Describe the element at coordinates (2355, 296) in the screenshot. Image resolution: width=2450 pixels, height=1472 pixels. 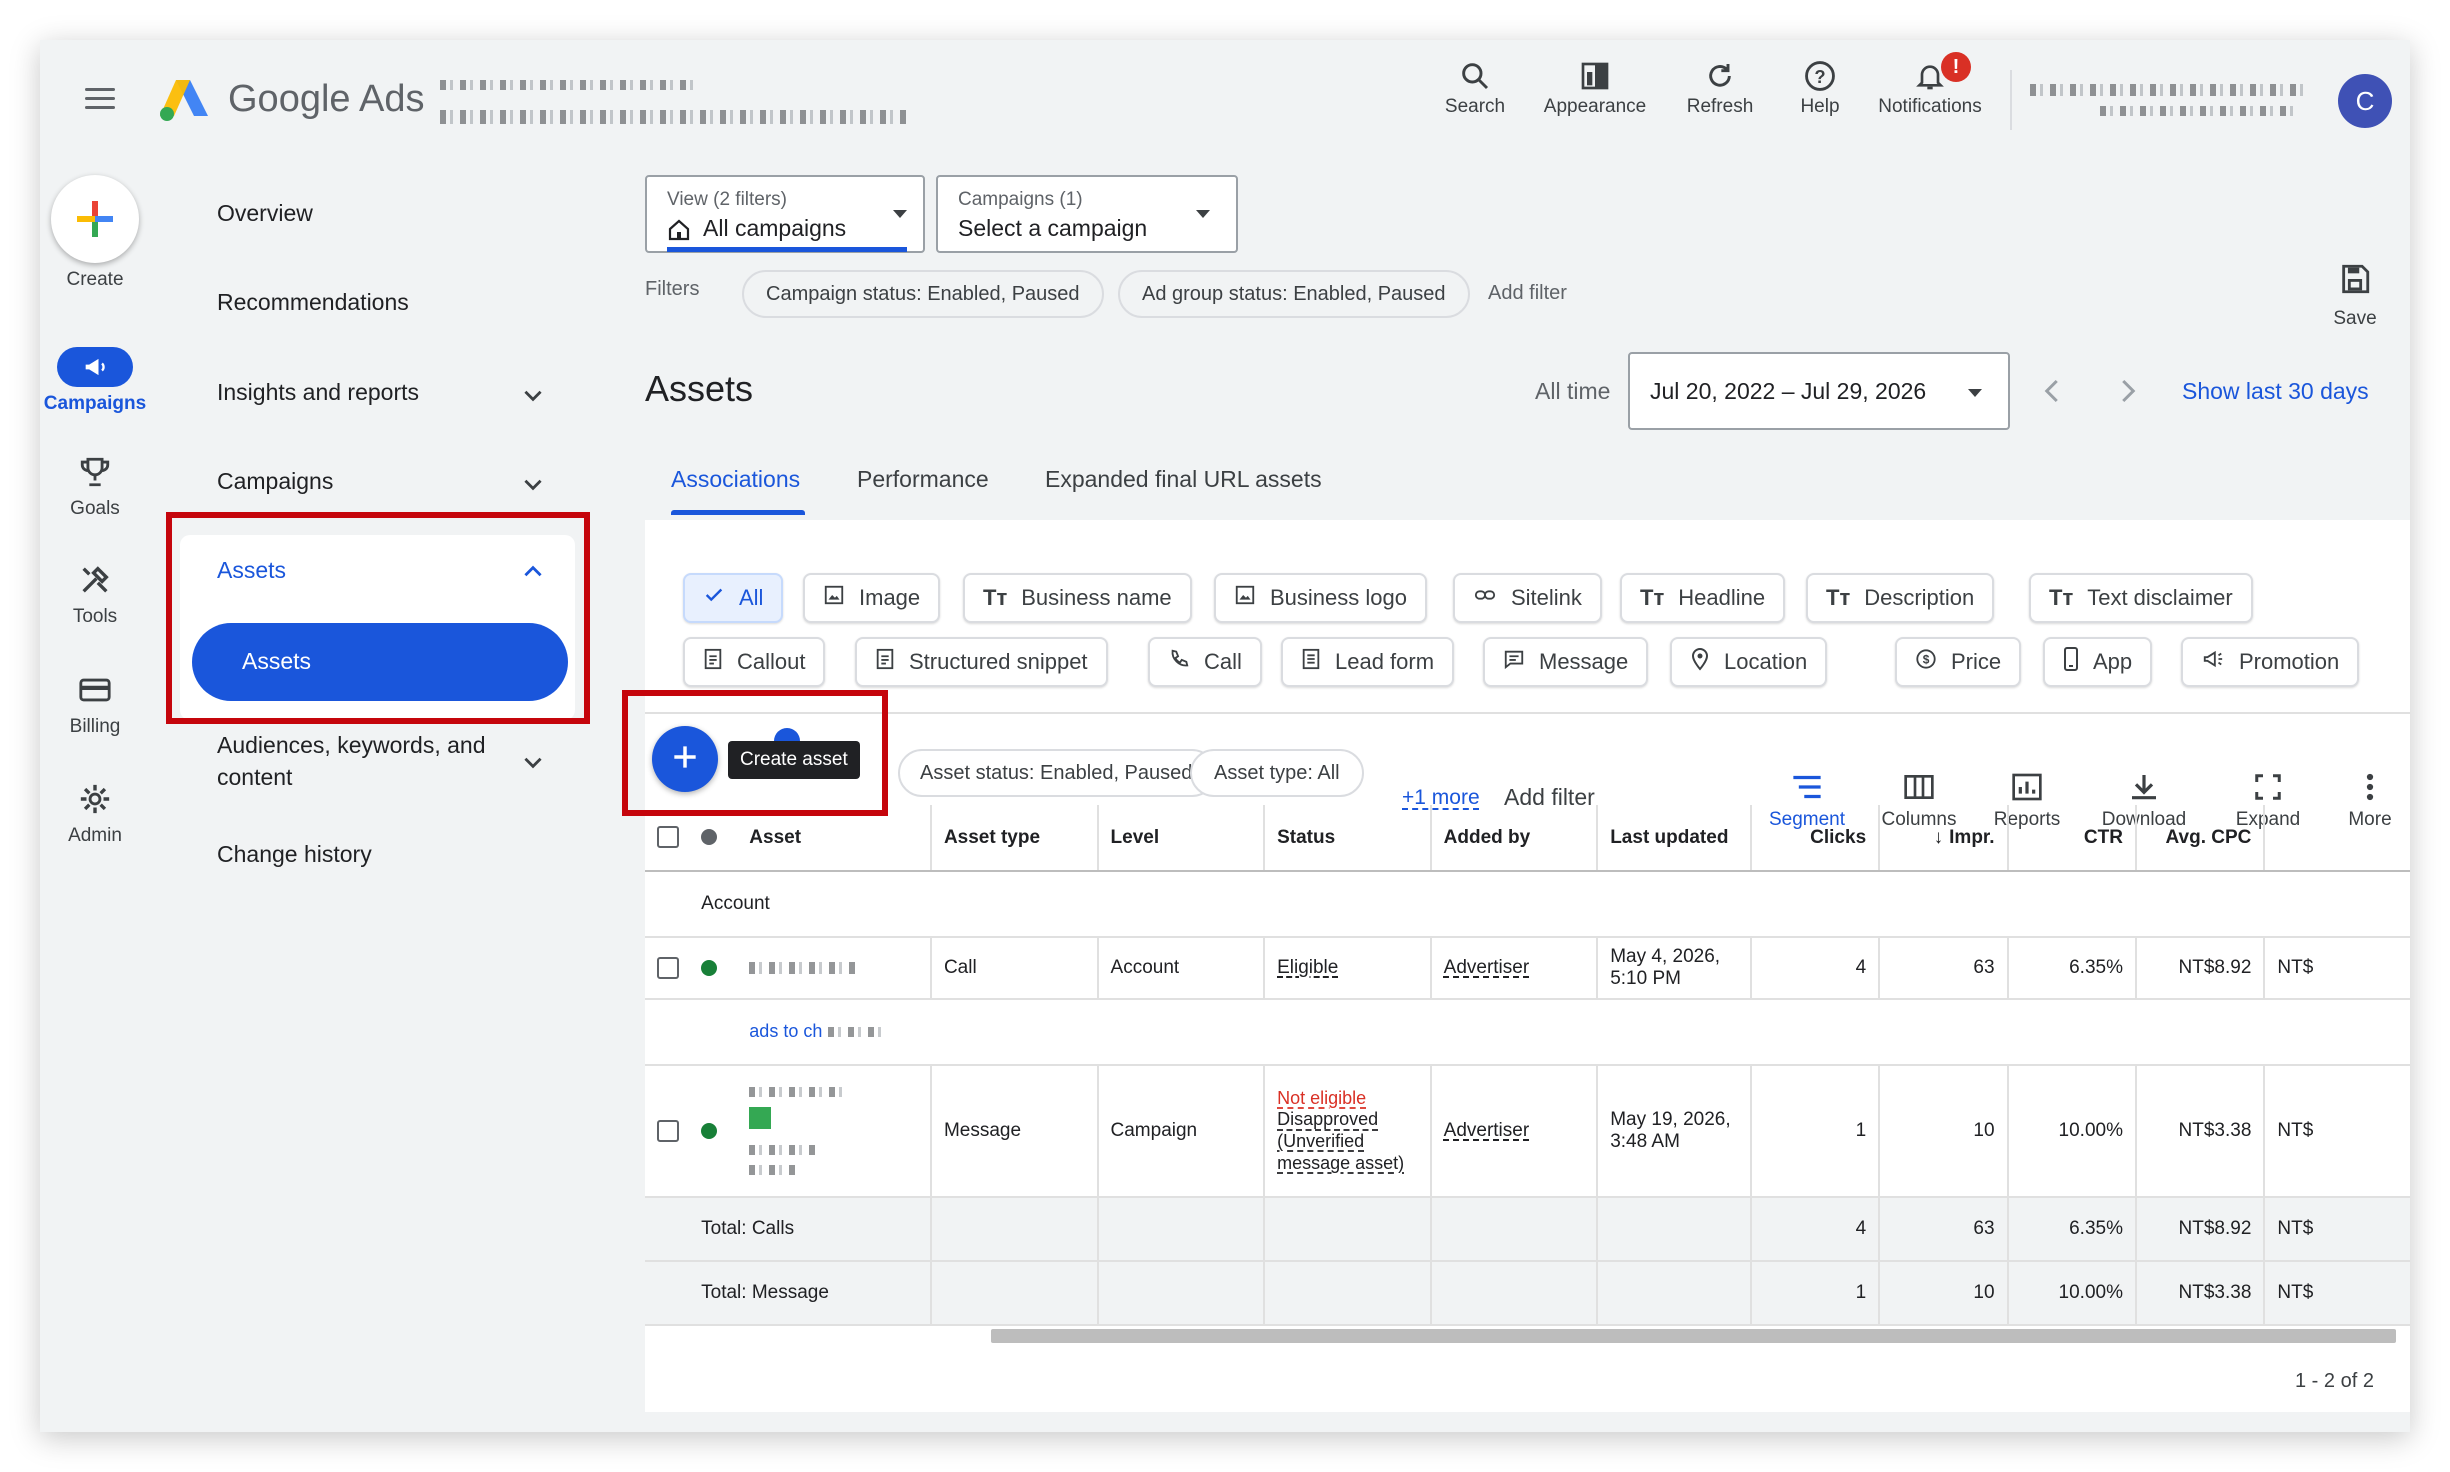
I see `save-button: Save` at that location.